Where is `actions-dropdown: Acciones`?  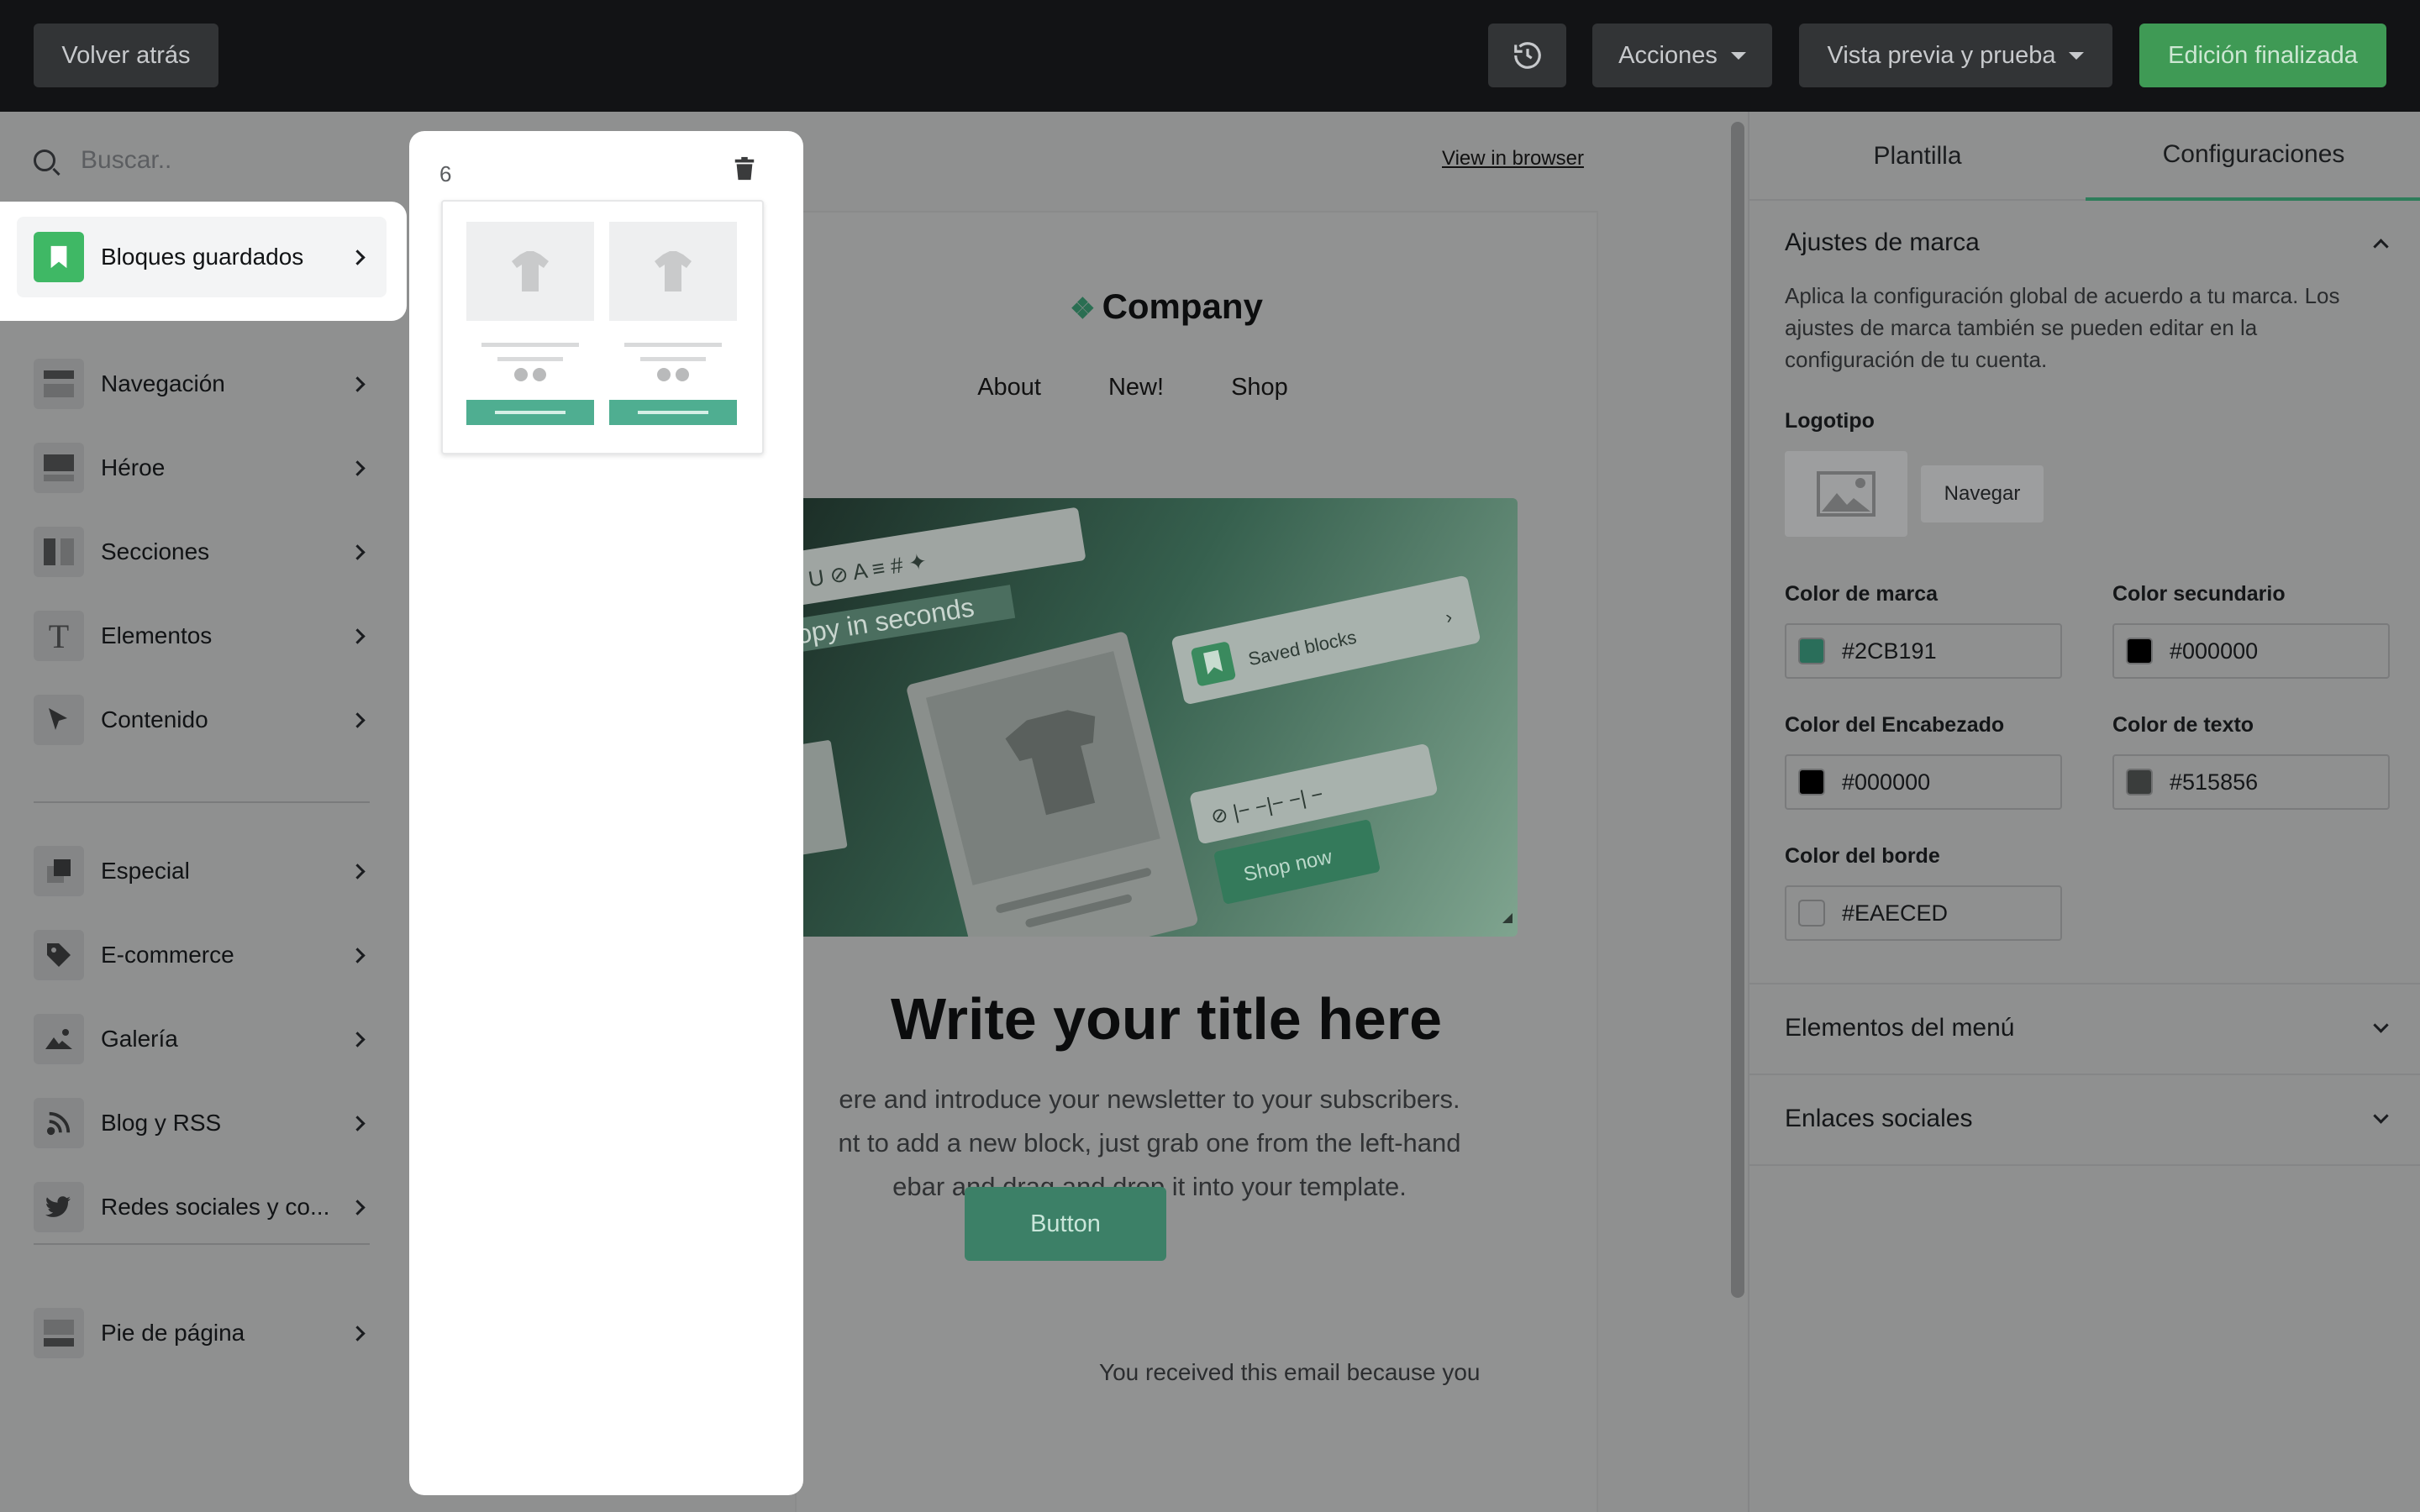
actions-dropdown: Acciones is located at coordinates (1682, 55).